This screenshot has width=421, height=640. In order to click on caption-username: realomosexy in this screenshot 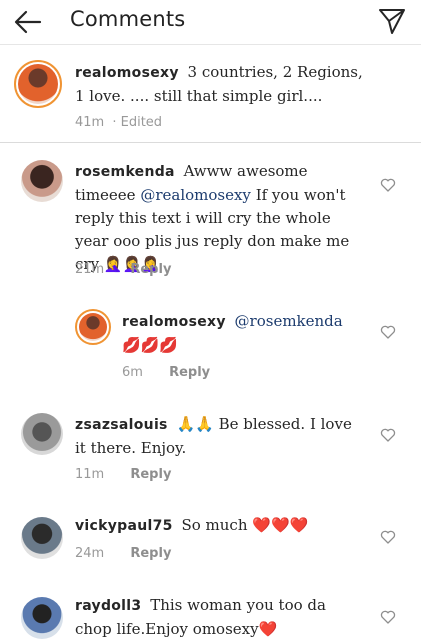, I will do `click(127, 73)`.